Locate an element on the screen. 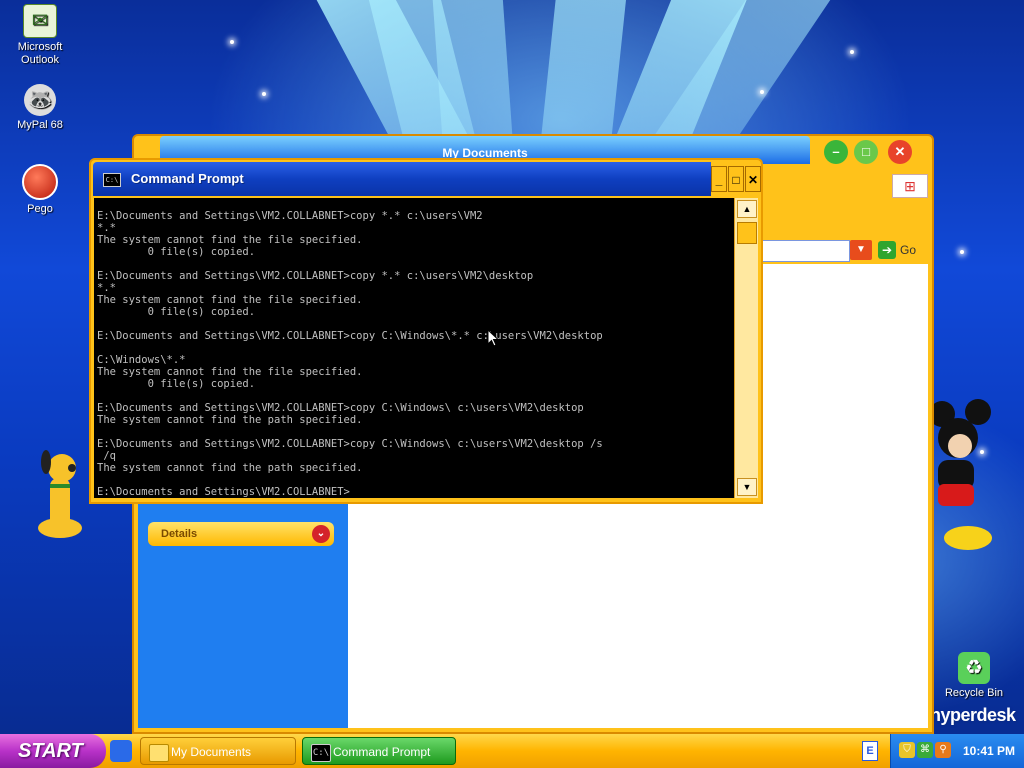 The image size is (1024, 768). start-button: START is located at coordinates (53, 751).